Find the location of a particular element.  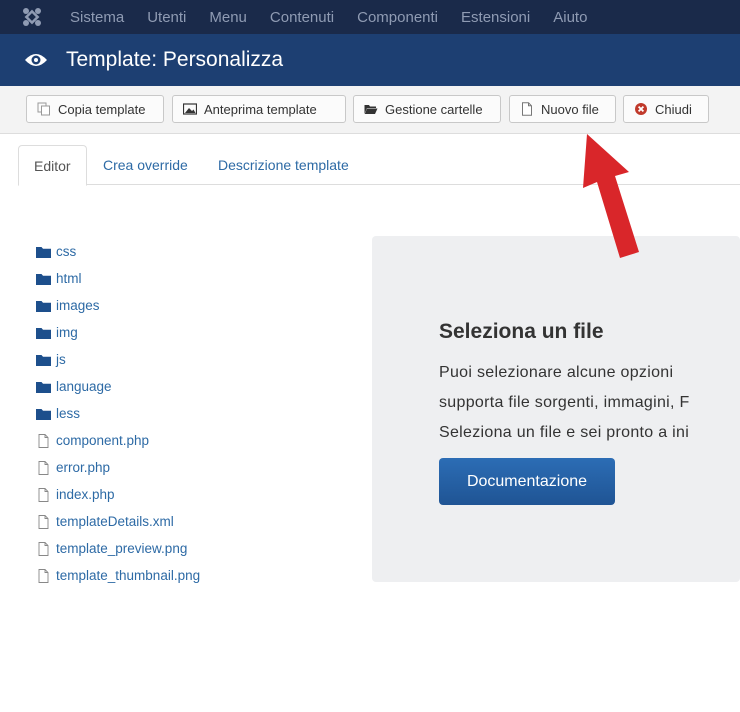

menu-contenuti: Contenuti is located at coordinates (302, 17).